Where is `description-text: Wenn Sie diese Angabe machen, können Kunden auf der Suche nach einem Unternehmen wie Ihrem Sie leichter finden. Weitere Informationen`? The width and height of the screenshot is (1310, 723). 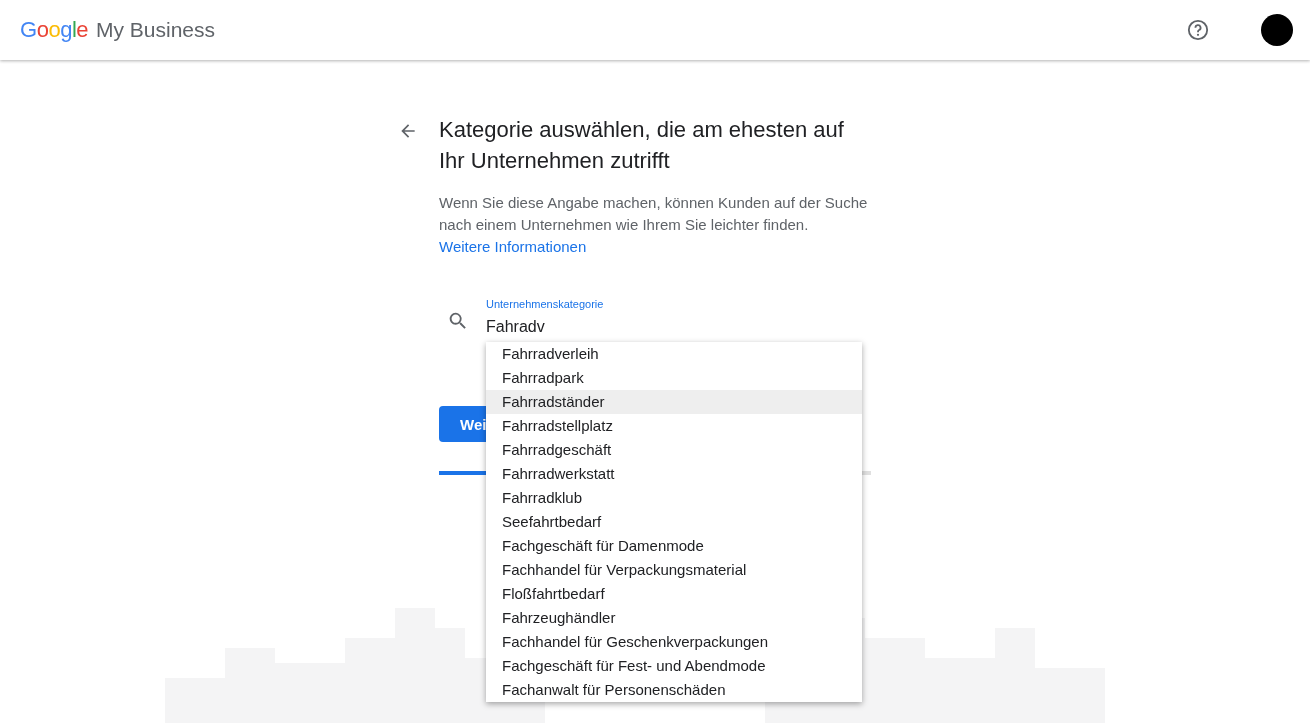 description-text: Wenn Sie diese Angabe machen, können Kunden auf der Suche nach einem Unternehmen wie Ihrem Sie leichter finden. Weitere Informationen is located at coordinates (654, 225).